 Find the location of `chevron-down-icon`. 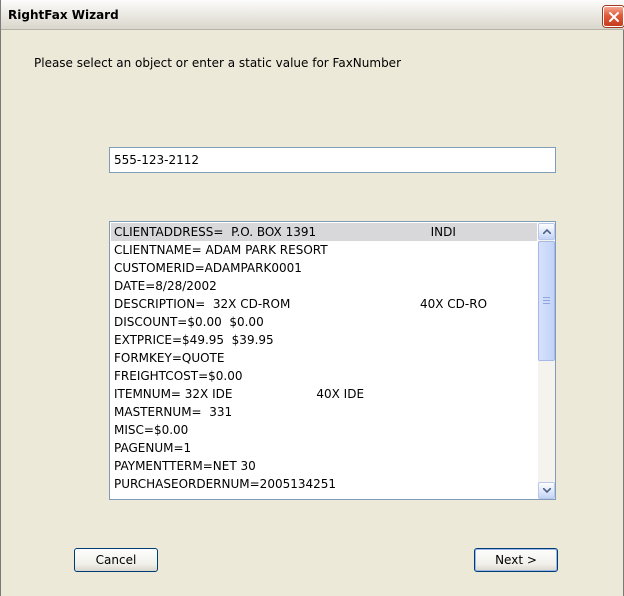

chevron-down-icon is located at coordinates (547, 490).